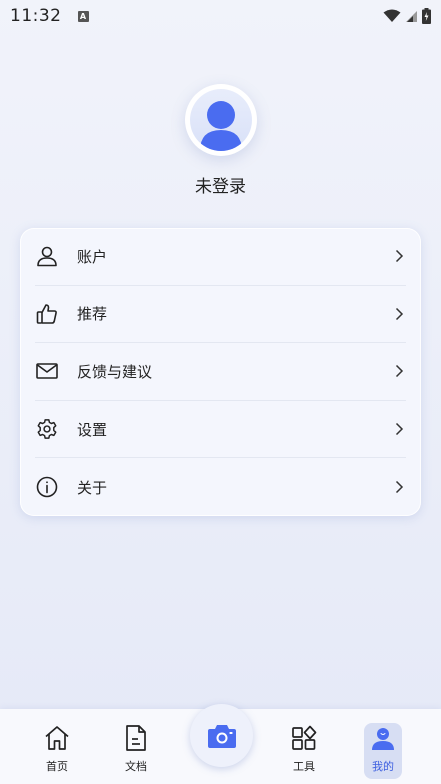  I want to click on nav-label-profile: 我的, so click(383, 766).